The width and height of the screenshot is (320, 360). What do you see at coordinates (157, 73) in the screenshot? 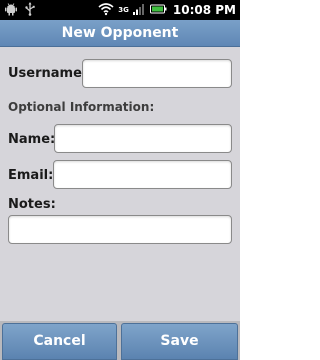
I see `username-input` at bounding box center [157, 73].